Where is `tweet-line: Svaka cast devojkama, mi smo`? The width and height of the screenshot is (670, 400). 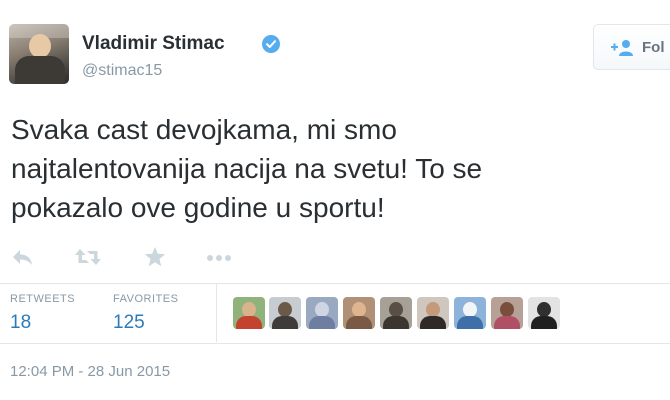
tweet-line: Svaka cast devojkama, mi smo is located at coordinates (204, 129).